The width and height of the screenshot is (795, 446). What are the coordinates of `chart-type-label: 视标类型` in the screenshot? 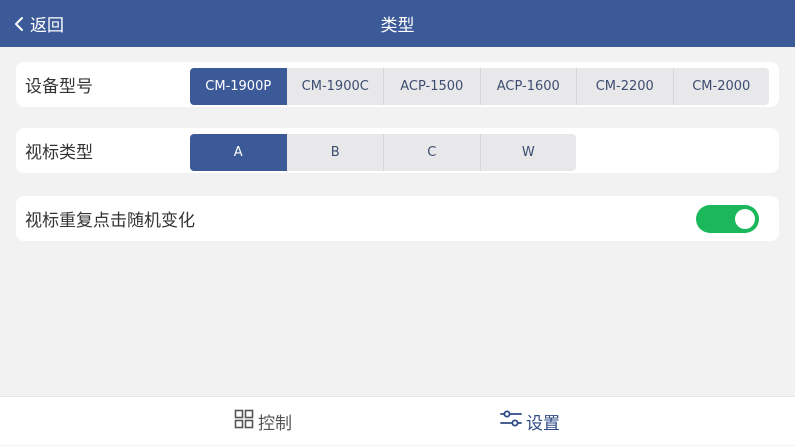 It's located at (59, 153).